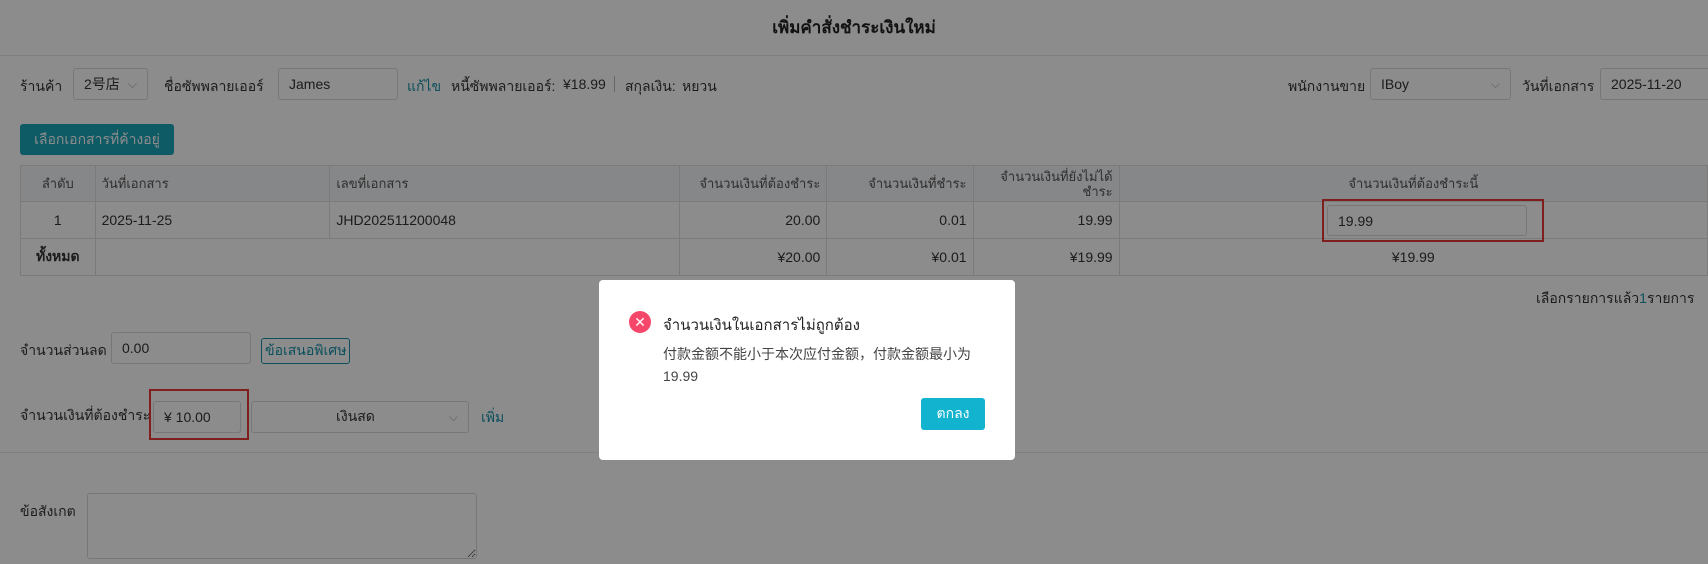  Describe the element at coordinates (817, 365) in the screenshot. I see `dialog-message: 付款金额不能小于本次应付金额，付款金额最小为19.99` at that location.